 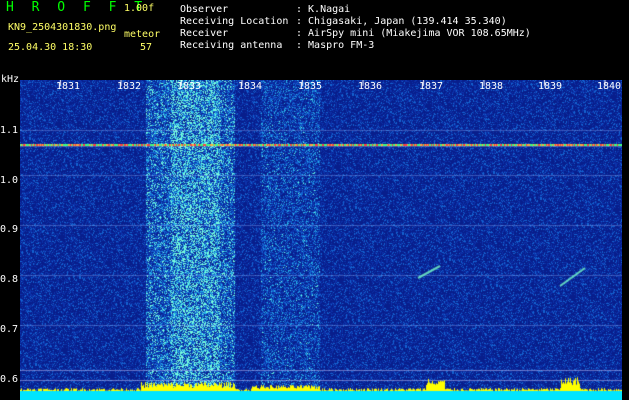 I want to click on x-tick-label: 1832, so click(x=129, y=86).